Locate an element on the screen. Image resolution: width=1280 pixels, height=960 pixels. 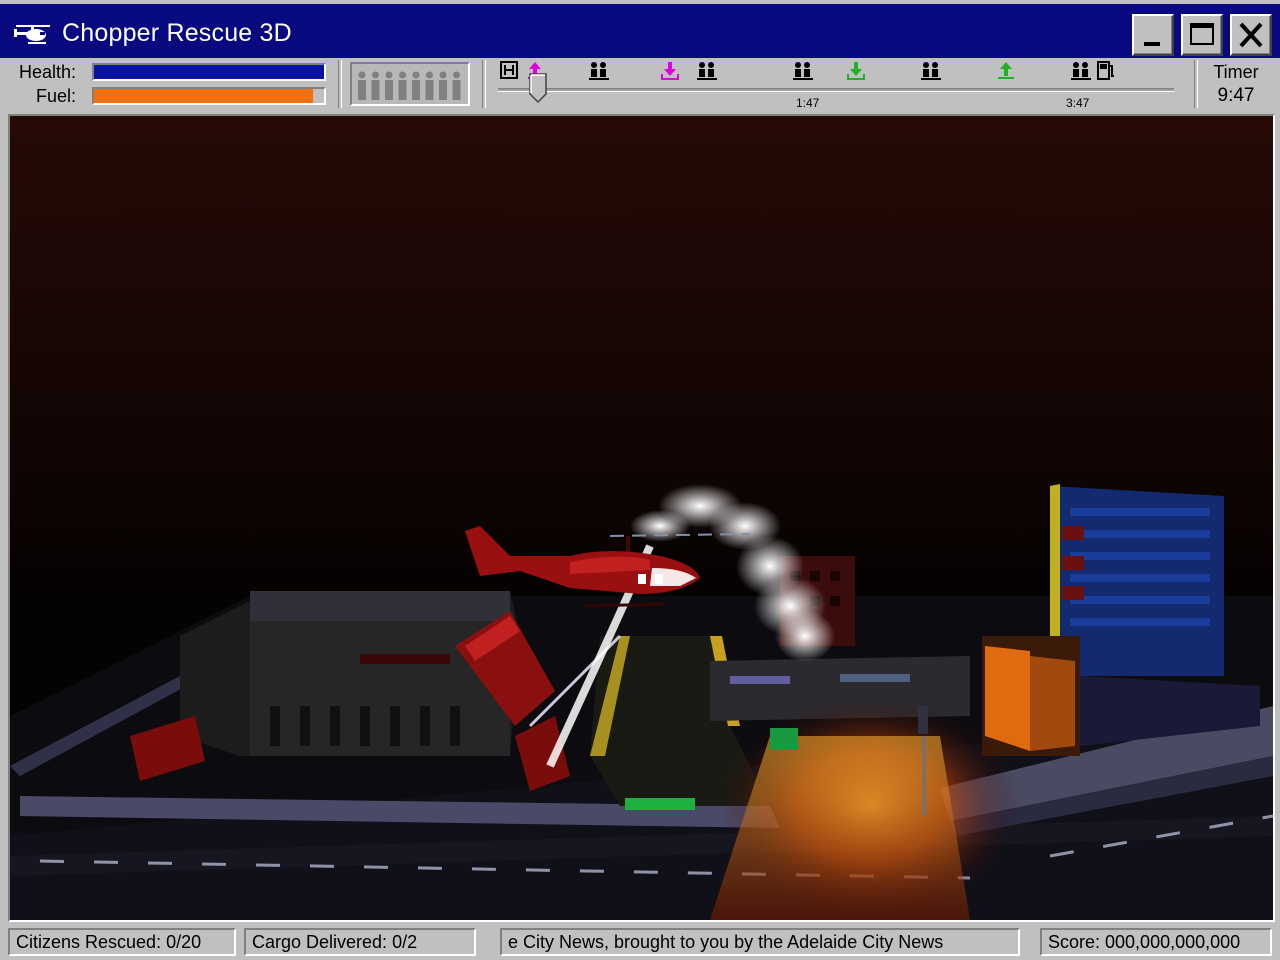
passenger-slots is located at coordinates (410, 84).